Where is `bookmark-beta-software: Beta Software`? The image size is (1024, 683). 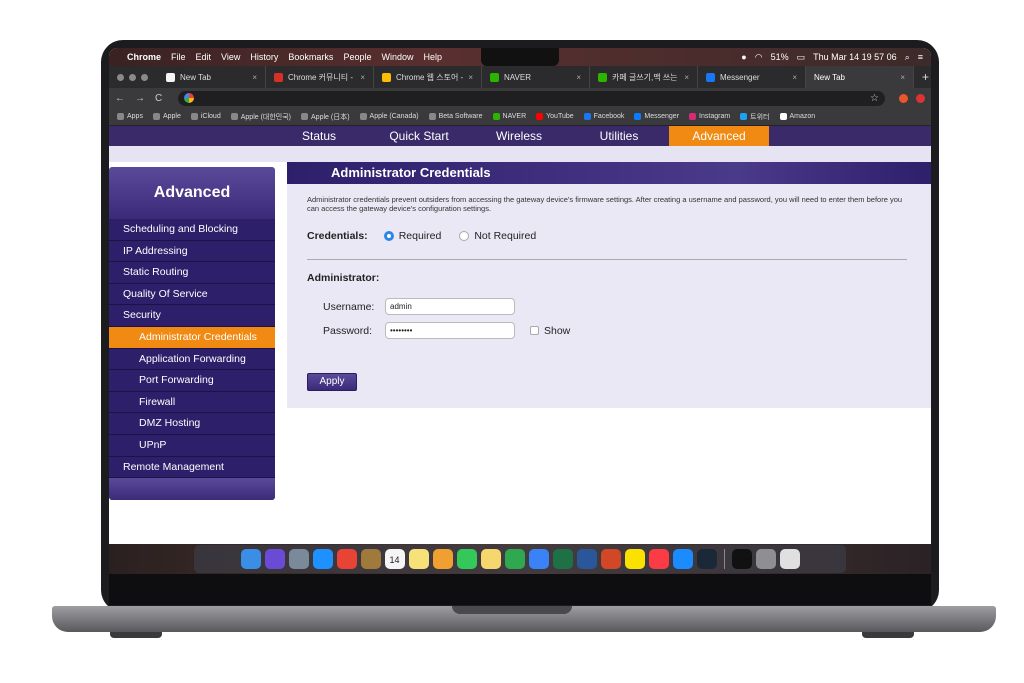 bookmark-beta-software: Beta Software is located at coordinates (455, 116).